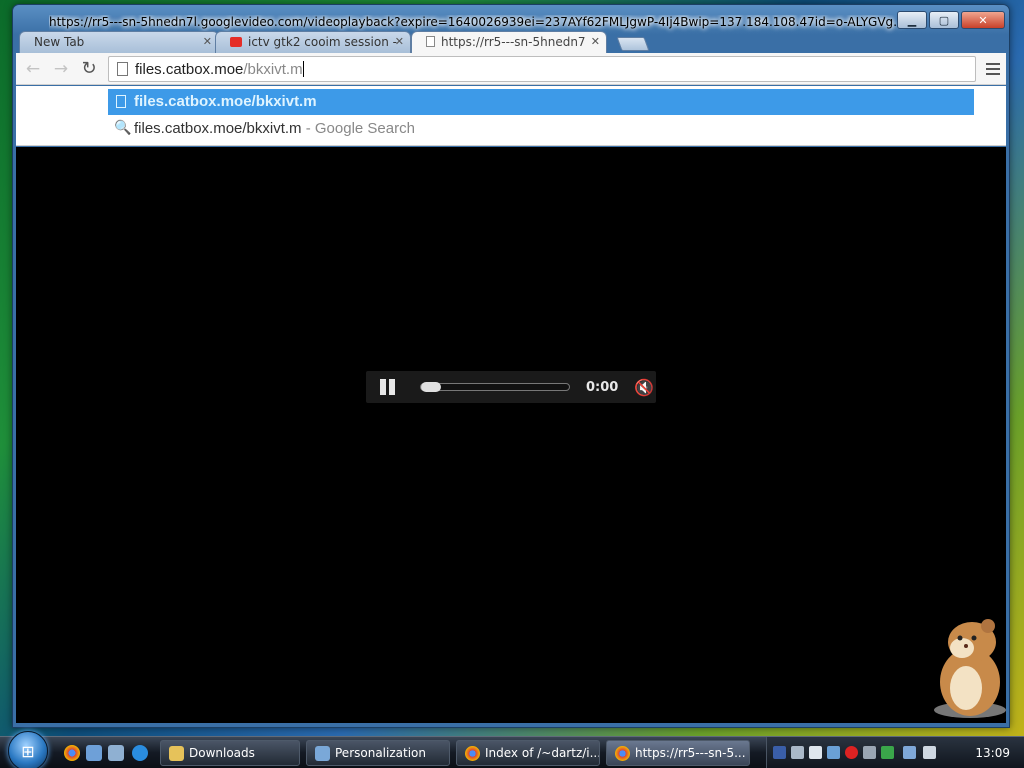 The height and width of the screenshot is (768, 1024). I want to click on mute-button: 🔇, so click(644, 387).